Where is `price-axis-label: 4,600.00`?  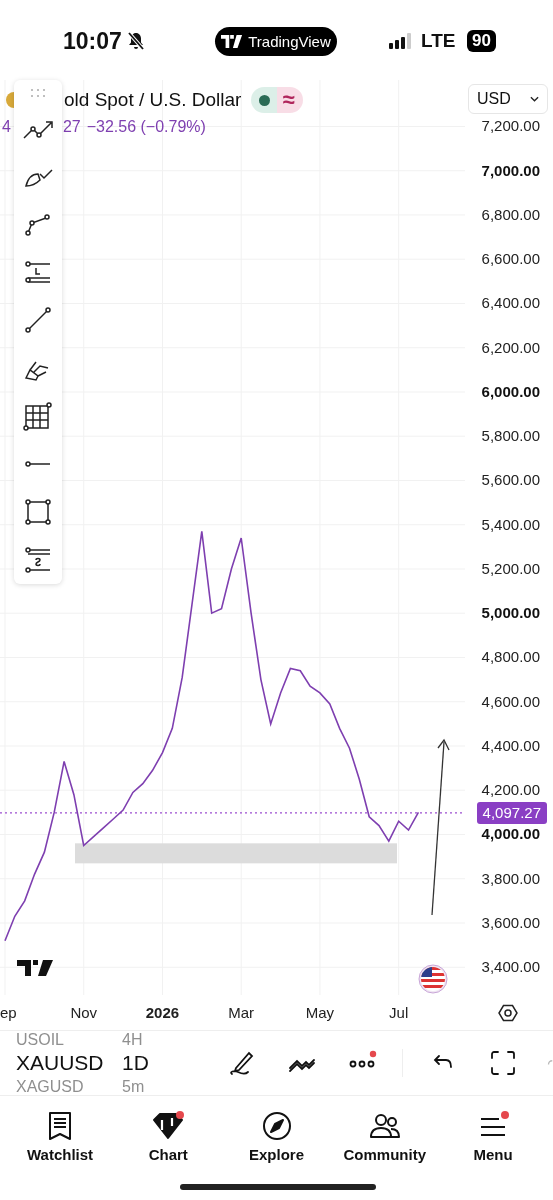
price-axis-label: 4,600.00 is located at coordinates (510, 701).